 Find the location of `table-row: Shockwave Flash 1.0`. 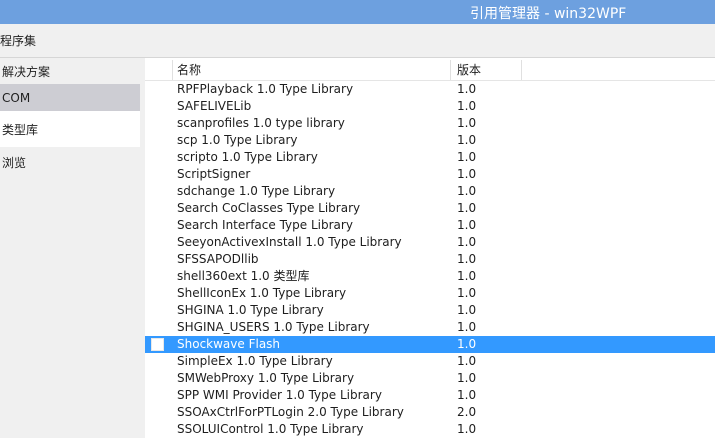

table-row: Shockwave Flash 1.0 is located at coordinates (430, 344).